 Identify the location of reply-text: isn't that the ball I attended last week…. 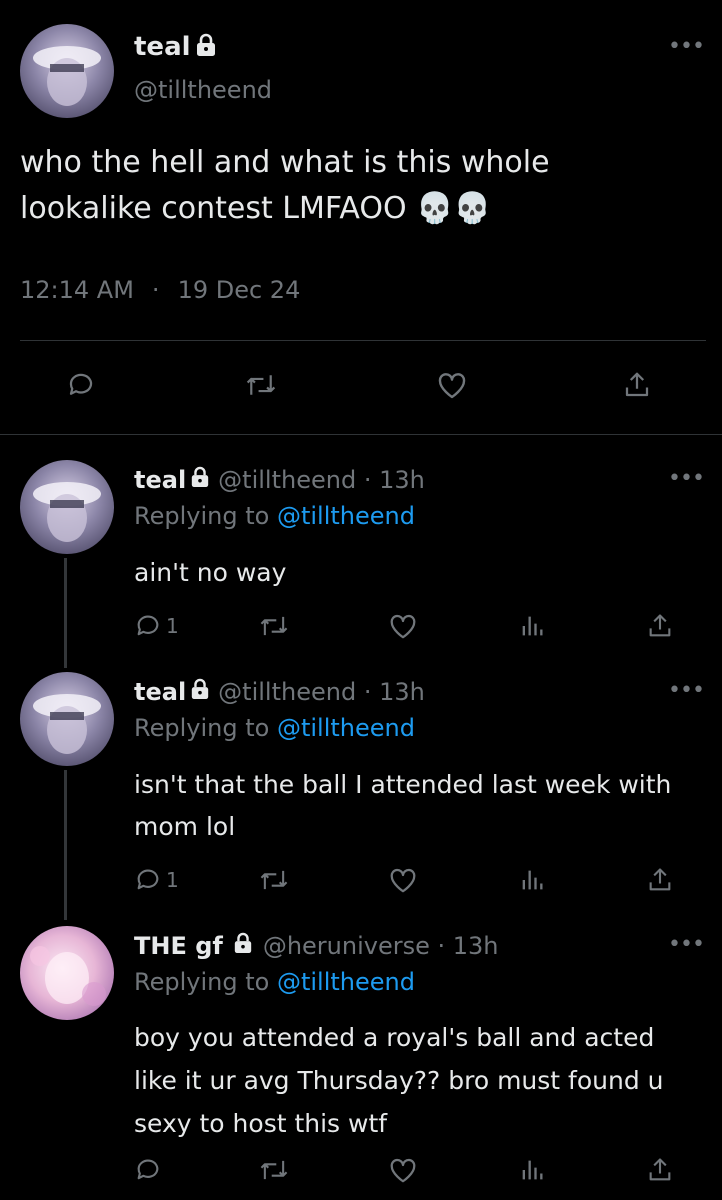
(403, 805).